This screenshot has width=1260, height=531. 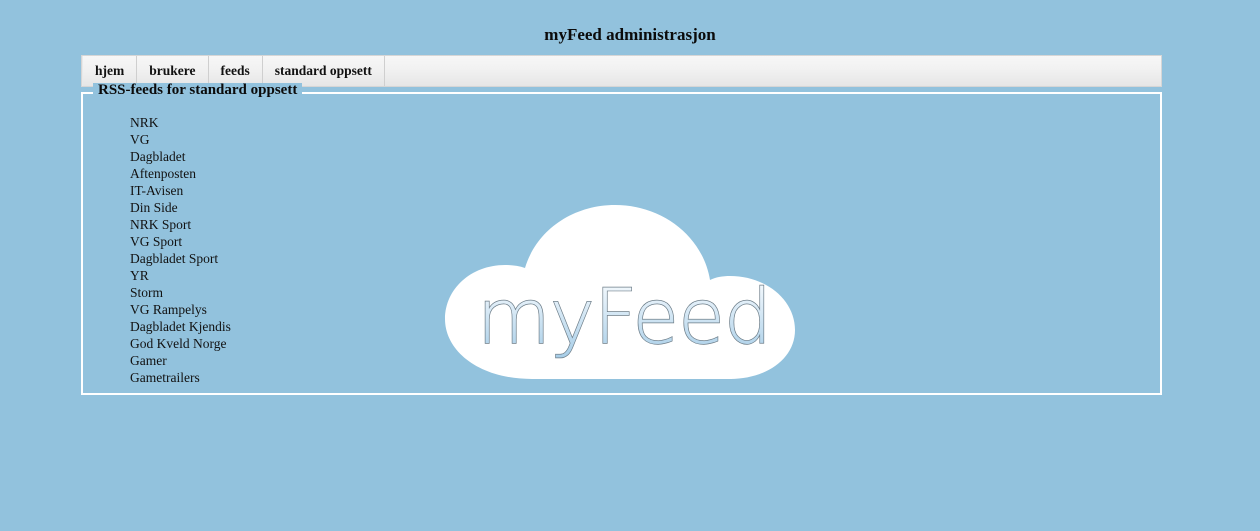 I want to click on list-item: YR, so click(x=180, y=275).